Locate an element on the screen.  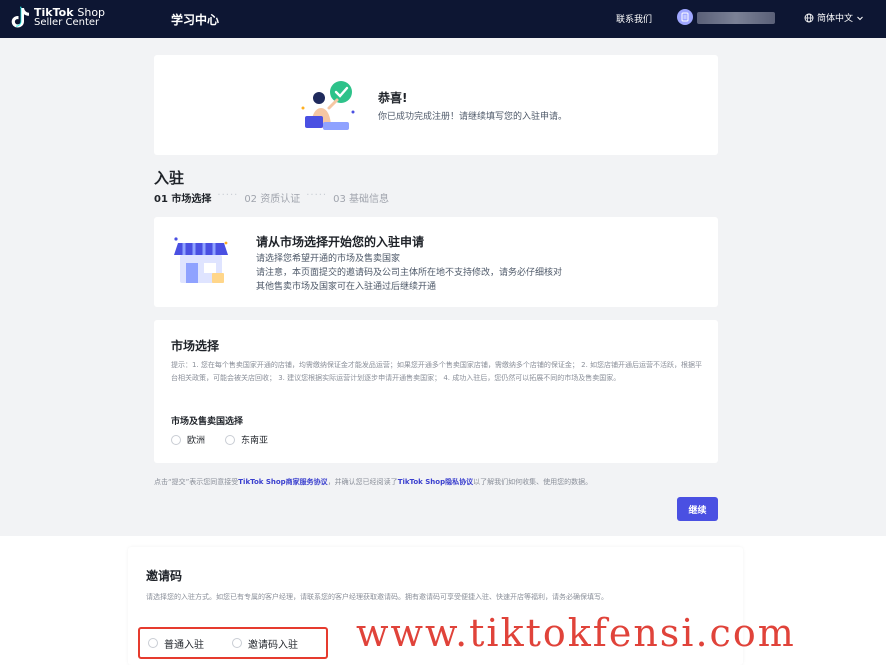
market-intro-line-1: 请选择您希望开通的市场及售卖国家 is located at coordinates (328, 259).